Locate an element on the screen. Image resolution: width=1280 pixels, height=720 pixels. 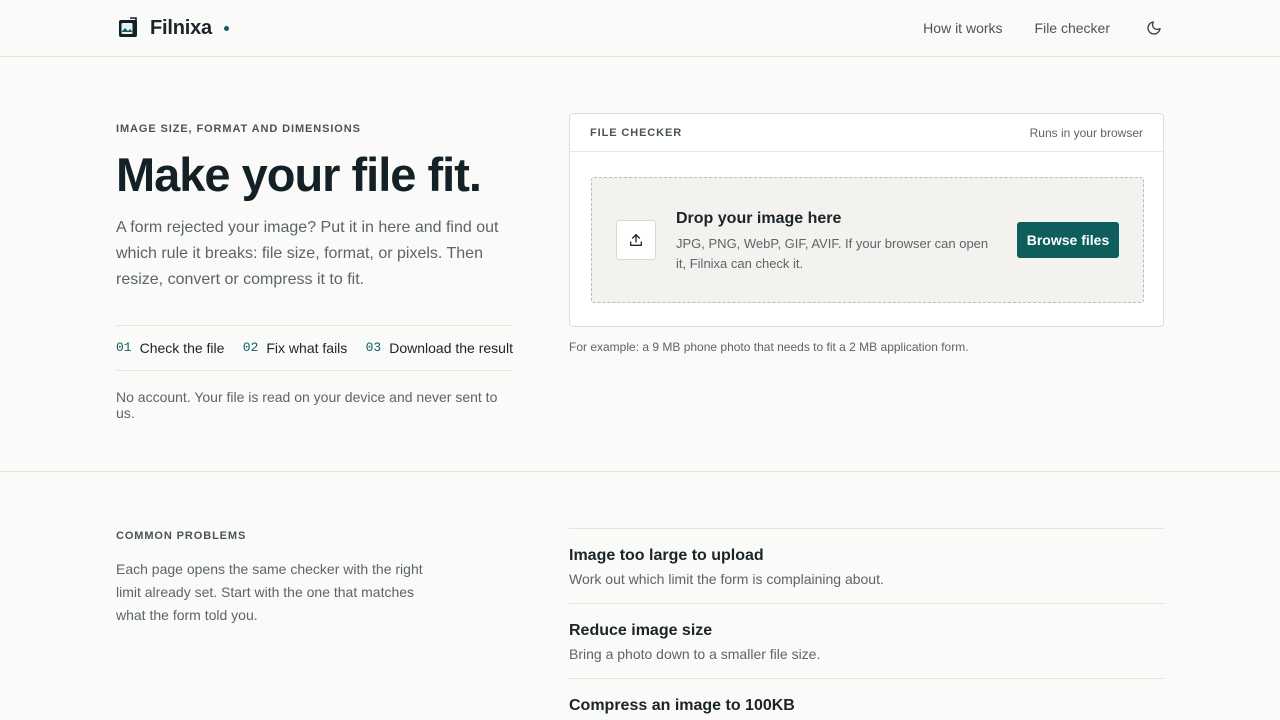
file-checker-header: FILE CHECKER Runs in your browser is located at coordinates (866, 133).